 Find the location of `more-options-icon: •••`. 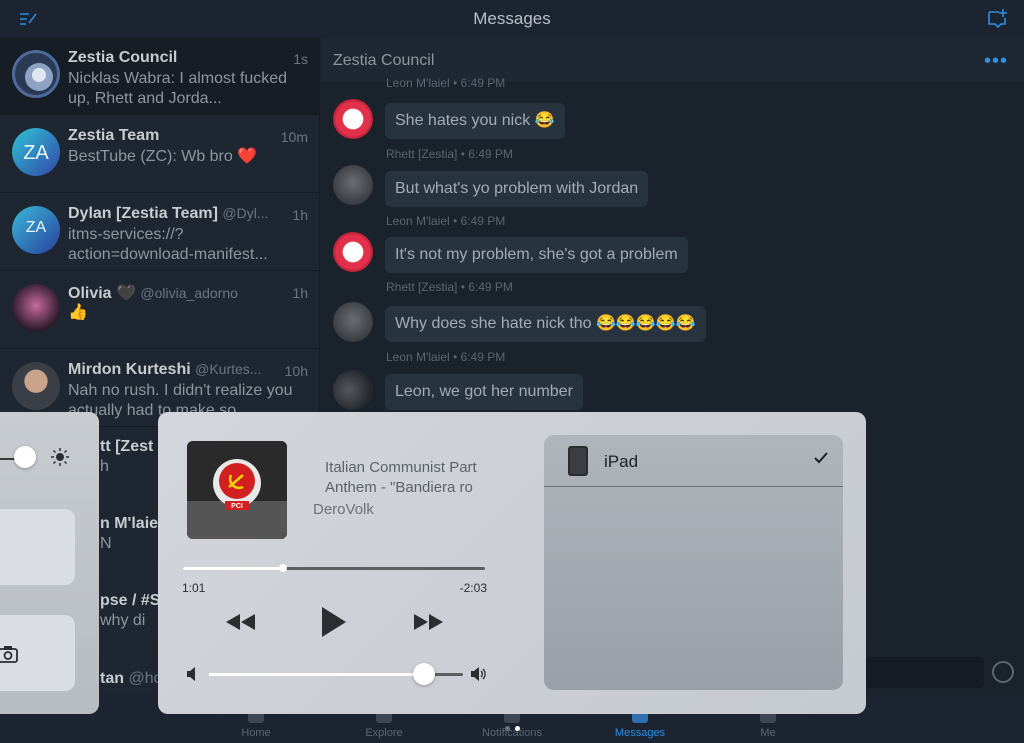

more-options-icon: ••• is located at coordinates (996, 61).